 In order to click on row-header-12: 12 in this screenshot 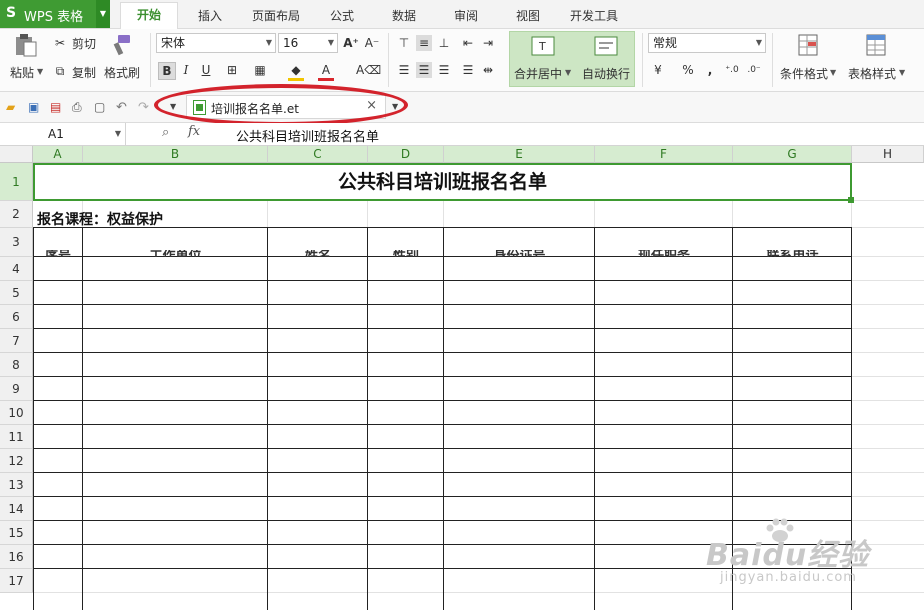, I will do `click(16, 461)`.